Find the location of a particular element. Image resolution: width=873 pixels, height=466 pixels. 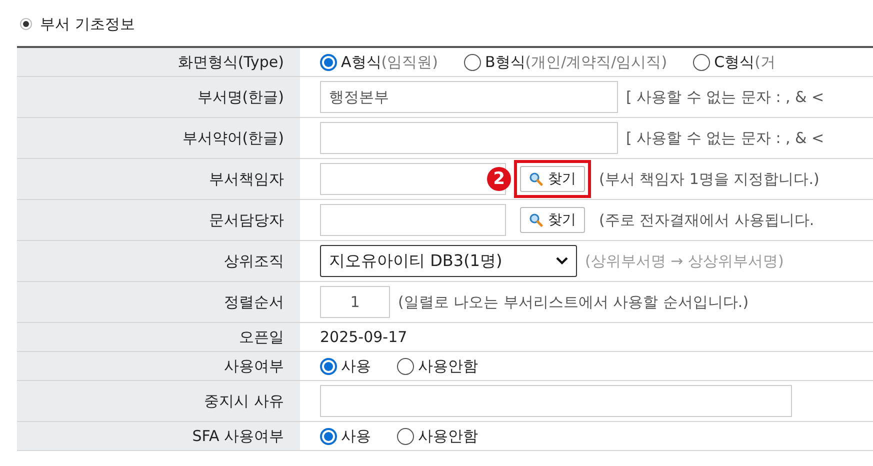

date-text: 2025-09-17 is located at coordinates (364, 337).